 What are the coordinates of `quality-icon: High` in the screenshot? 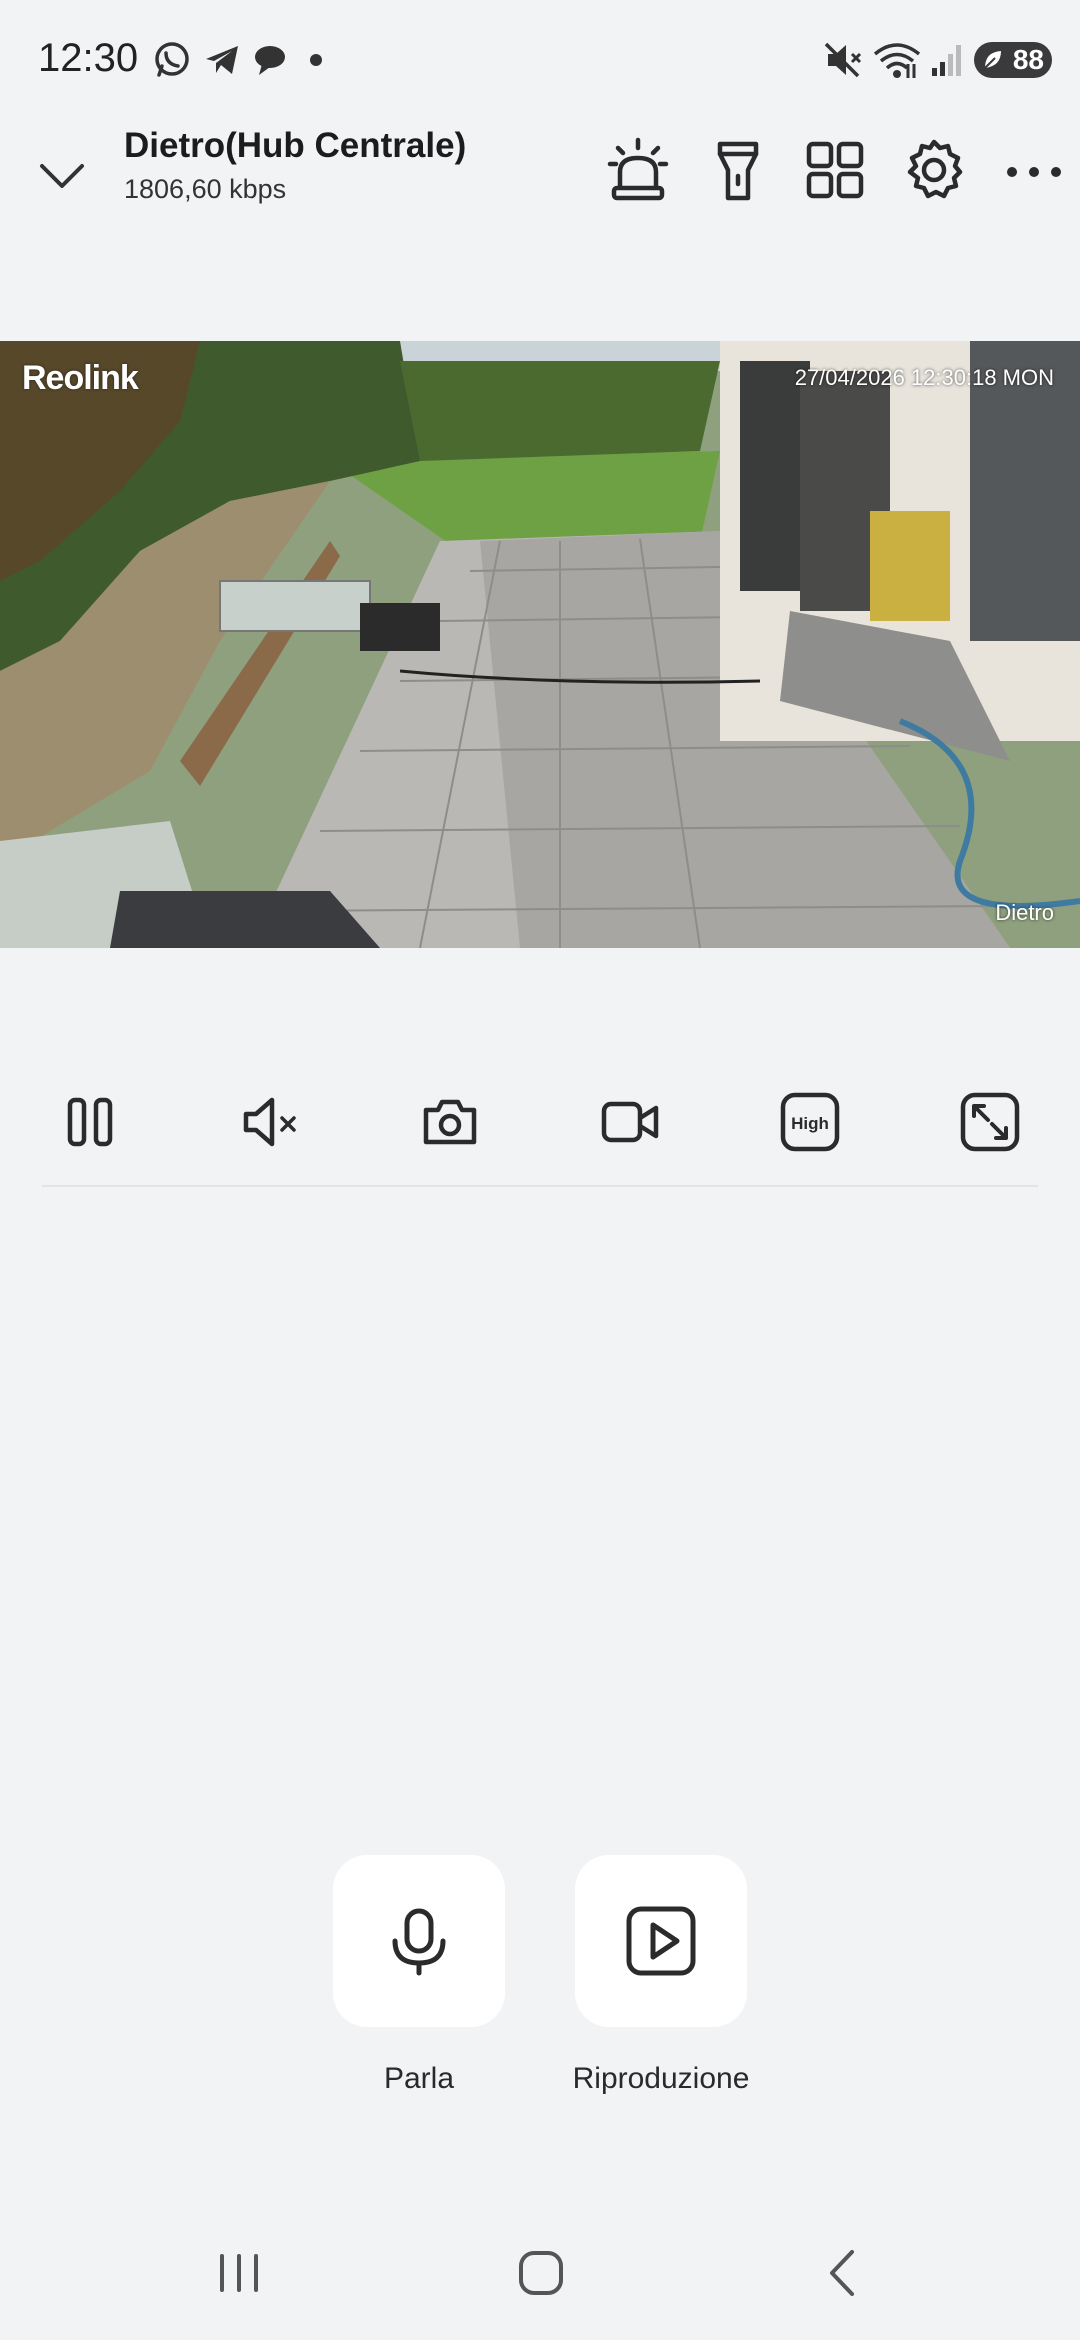 It's located at (810, 1122).